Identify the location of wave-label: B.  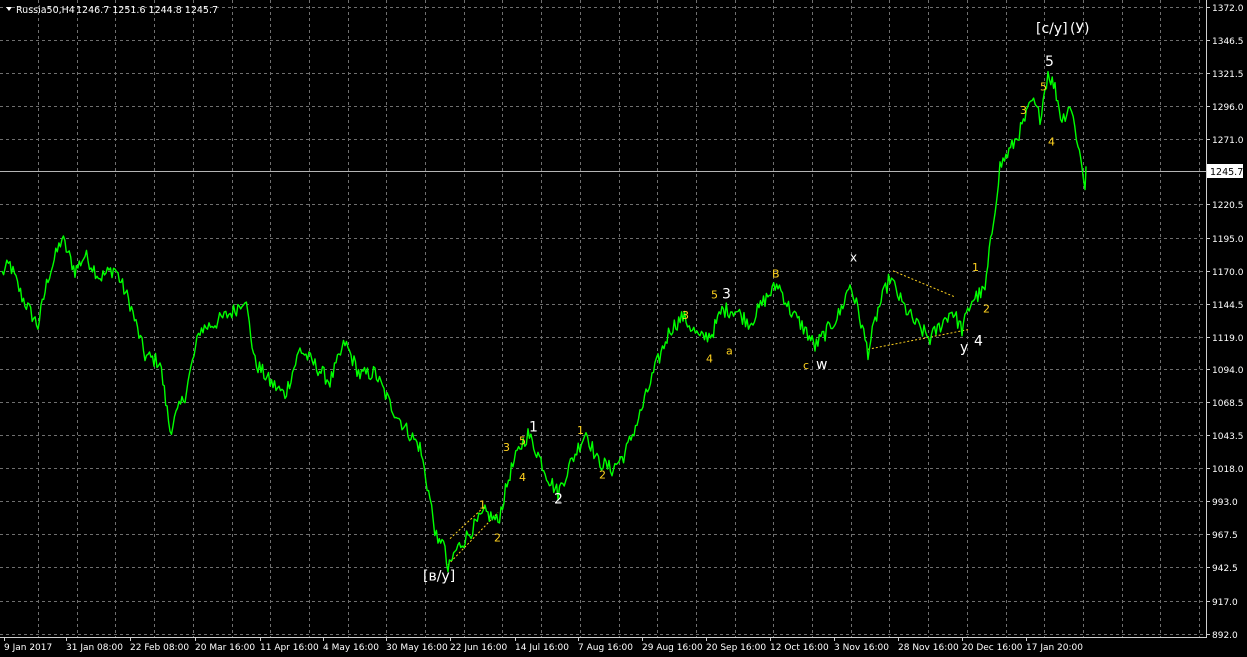
(776, 273).